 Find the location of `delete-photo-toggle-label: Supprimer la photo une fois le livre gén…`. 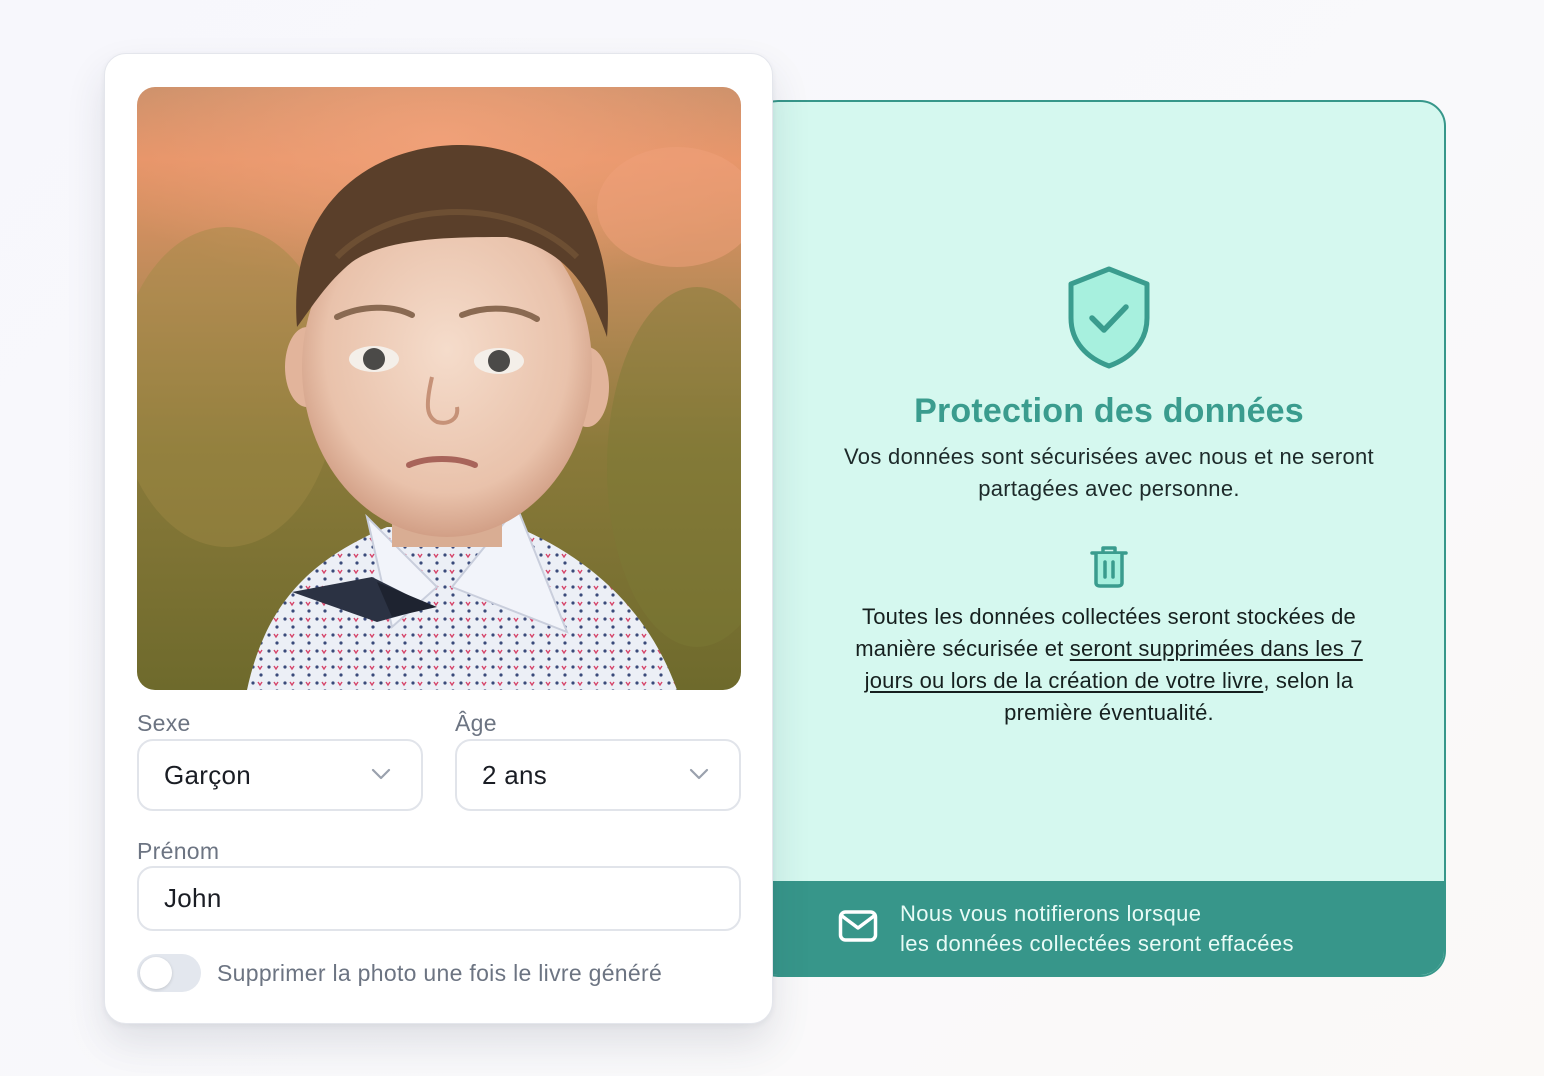

delete-photo-toggle-label: Supprimer la photo une fois le livre gén… is located at coordinates (440, 973).